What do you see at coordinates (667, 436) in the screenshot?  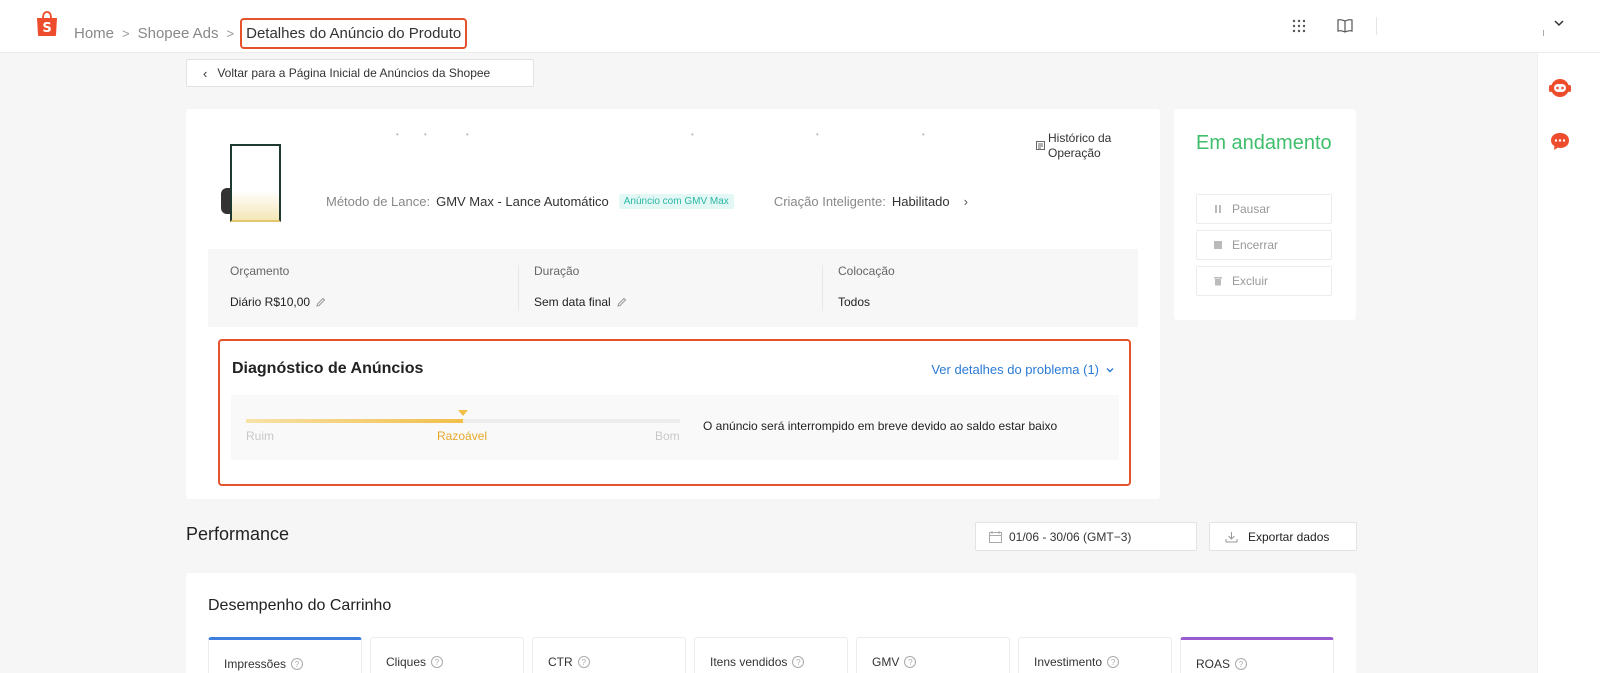 I see `level-good-label: Bom` at bounding box center [667, 436].